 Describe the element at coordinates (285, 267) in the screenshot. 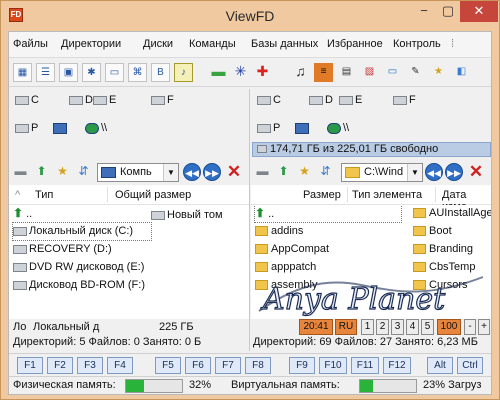

I see `list-item-folder: apppatch` at that location.